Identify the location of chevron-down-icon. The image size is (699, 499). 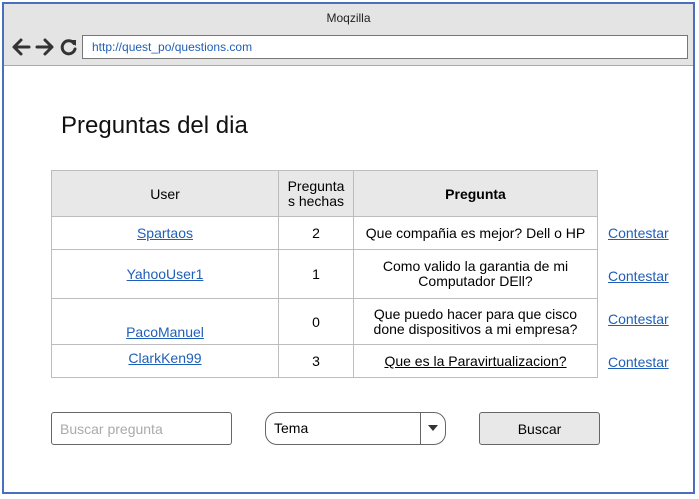
(432, 428).